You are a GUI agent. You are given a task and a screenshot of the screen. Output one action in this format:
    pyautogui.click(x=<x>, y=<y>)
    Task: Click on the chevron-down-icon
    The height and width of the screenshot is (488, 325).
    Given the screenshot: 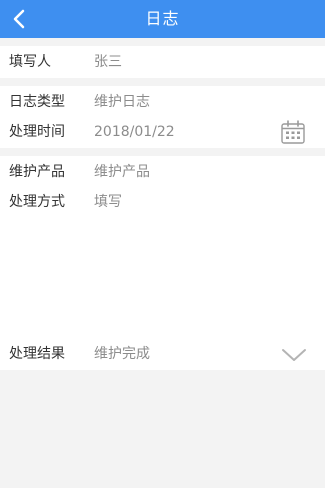 What is the action you would take?
    pyautogui.click(x=294, y=355)
    